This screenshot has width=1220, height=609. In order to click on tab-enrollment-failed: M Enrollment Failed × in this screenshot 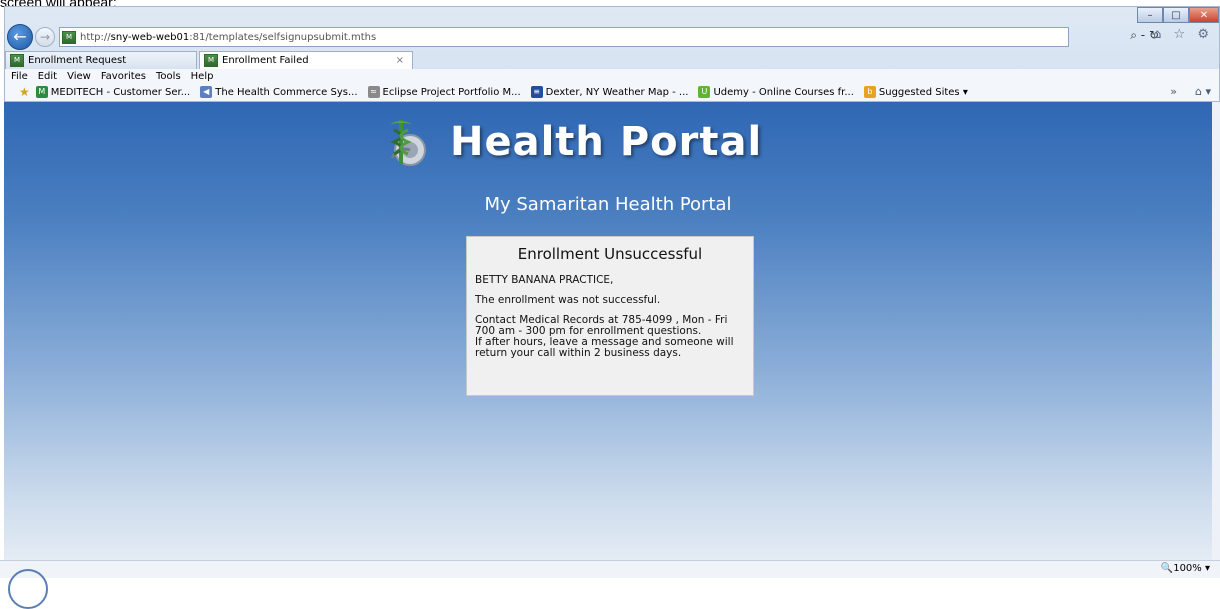, I will do `click(306, 60)`.